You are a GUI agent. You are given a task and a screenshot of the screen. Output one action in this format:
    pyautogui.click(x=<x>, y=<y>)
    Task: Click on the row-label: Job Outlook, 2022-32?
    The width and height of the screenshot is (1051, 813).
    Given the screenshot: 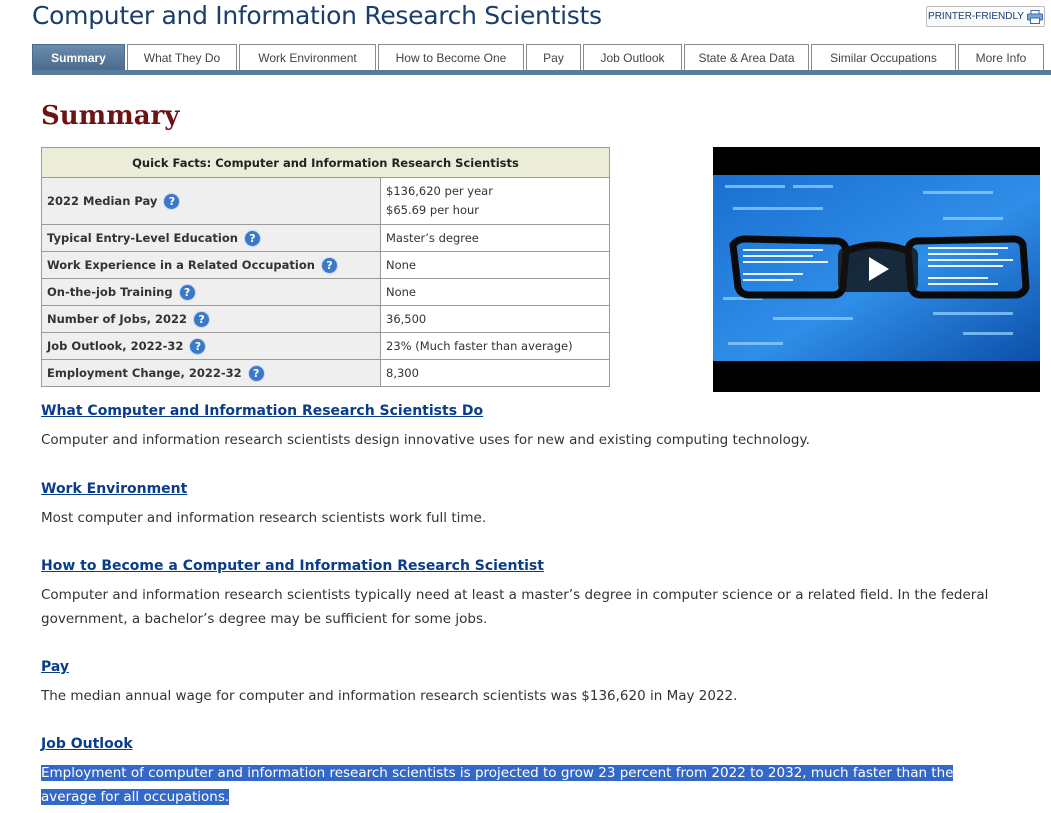 What is the action you would take?
    pyautogui.click(x=211, y=346)
    